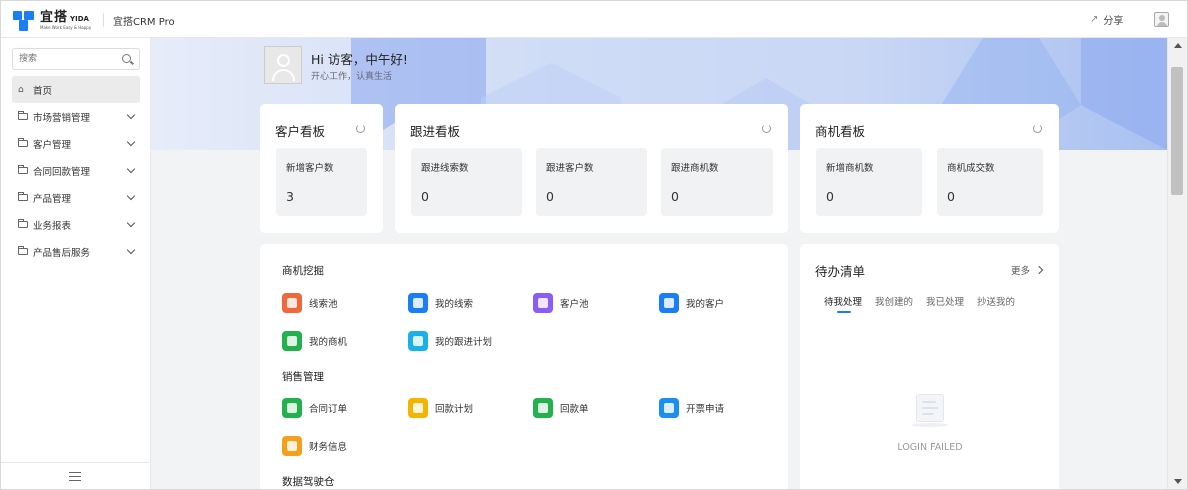  I want to click on sidebar-collapse-button, so click(75, 475).